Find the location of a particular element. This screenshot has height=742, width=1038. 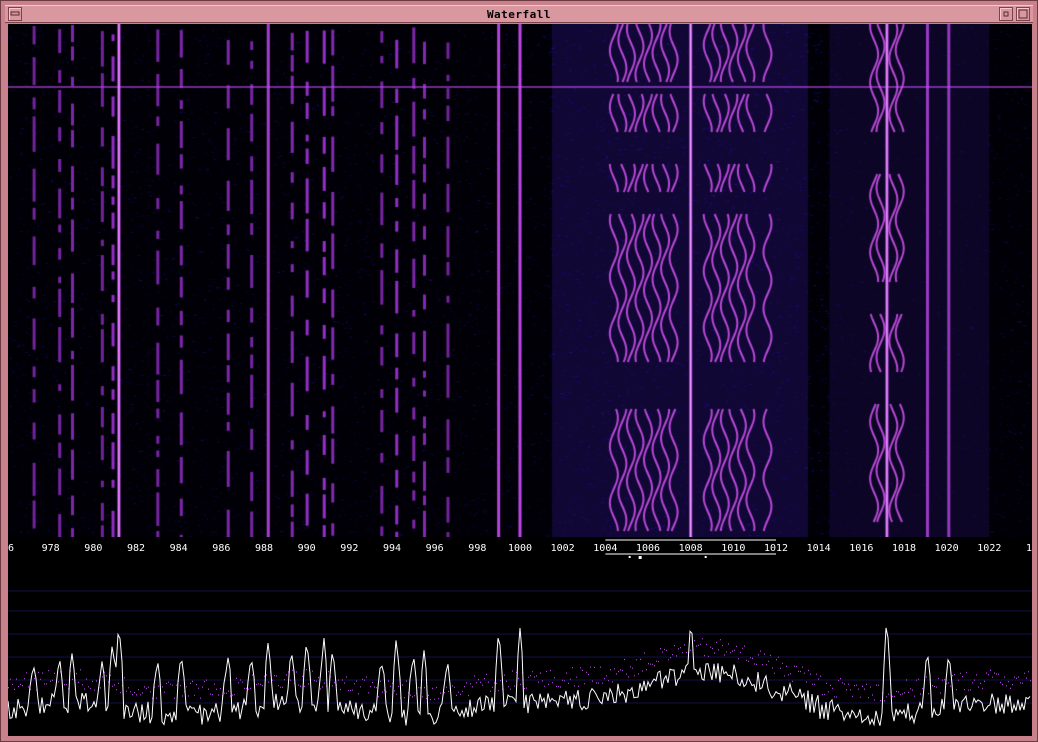

frequency-tick-label: 982 is located at coordinates (136, 548).